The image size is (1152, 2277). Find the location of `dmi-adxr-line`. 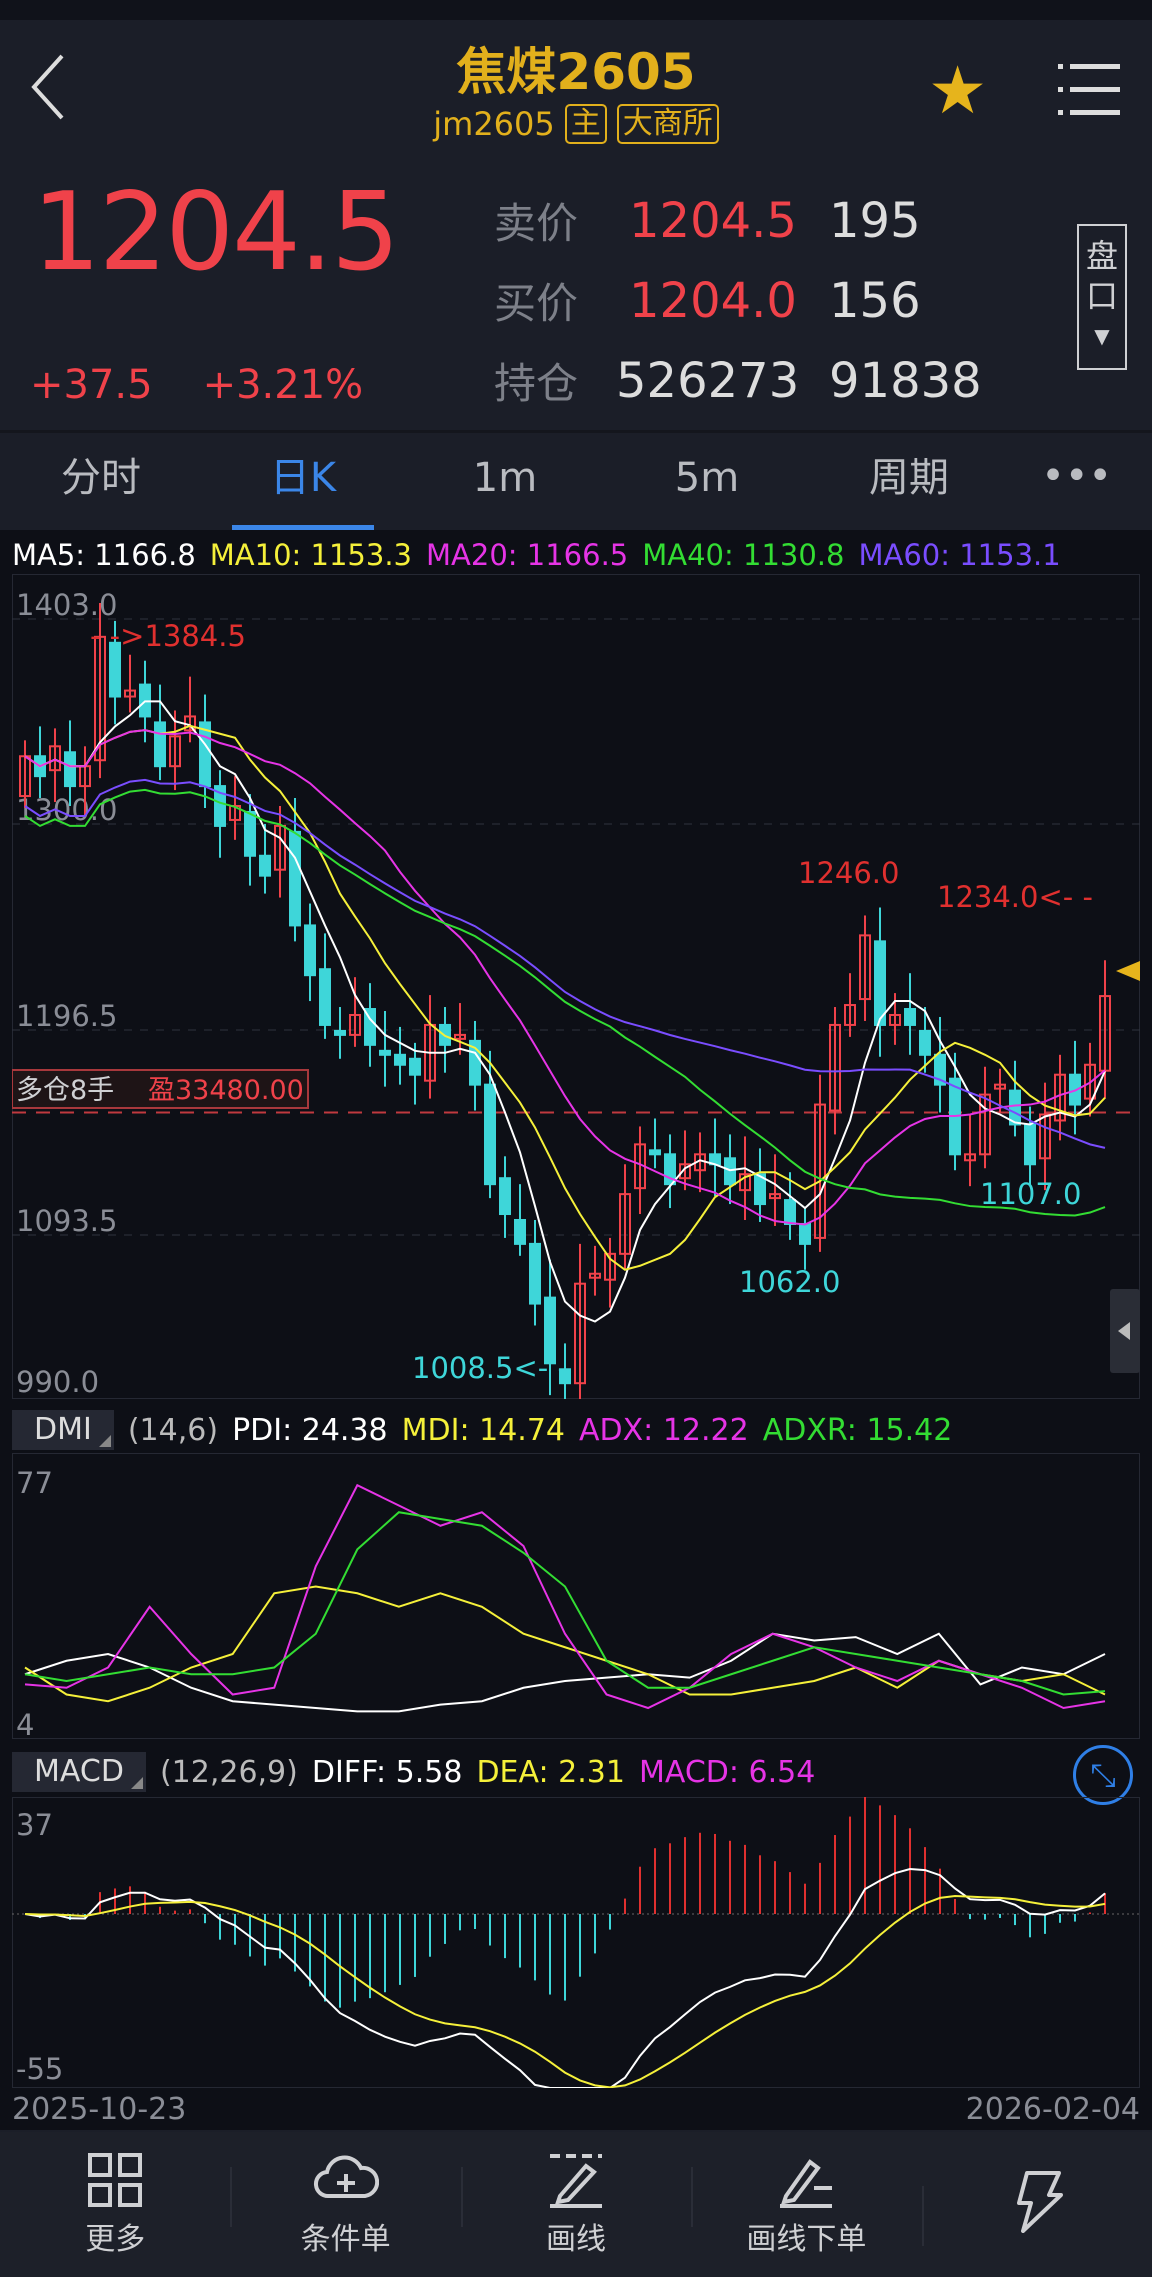

dmi-adxr-line is located at coordinates (565, 1603).